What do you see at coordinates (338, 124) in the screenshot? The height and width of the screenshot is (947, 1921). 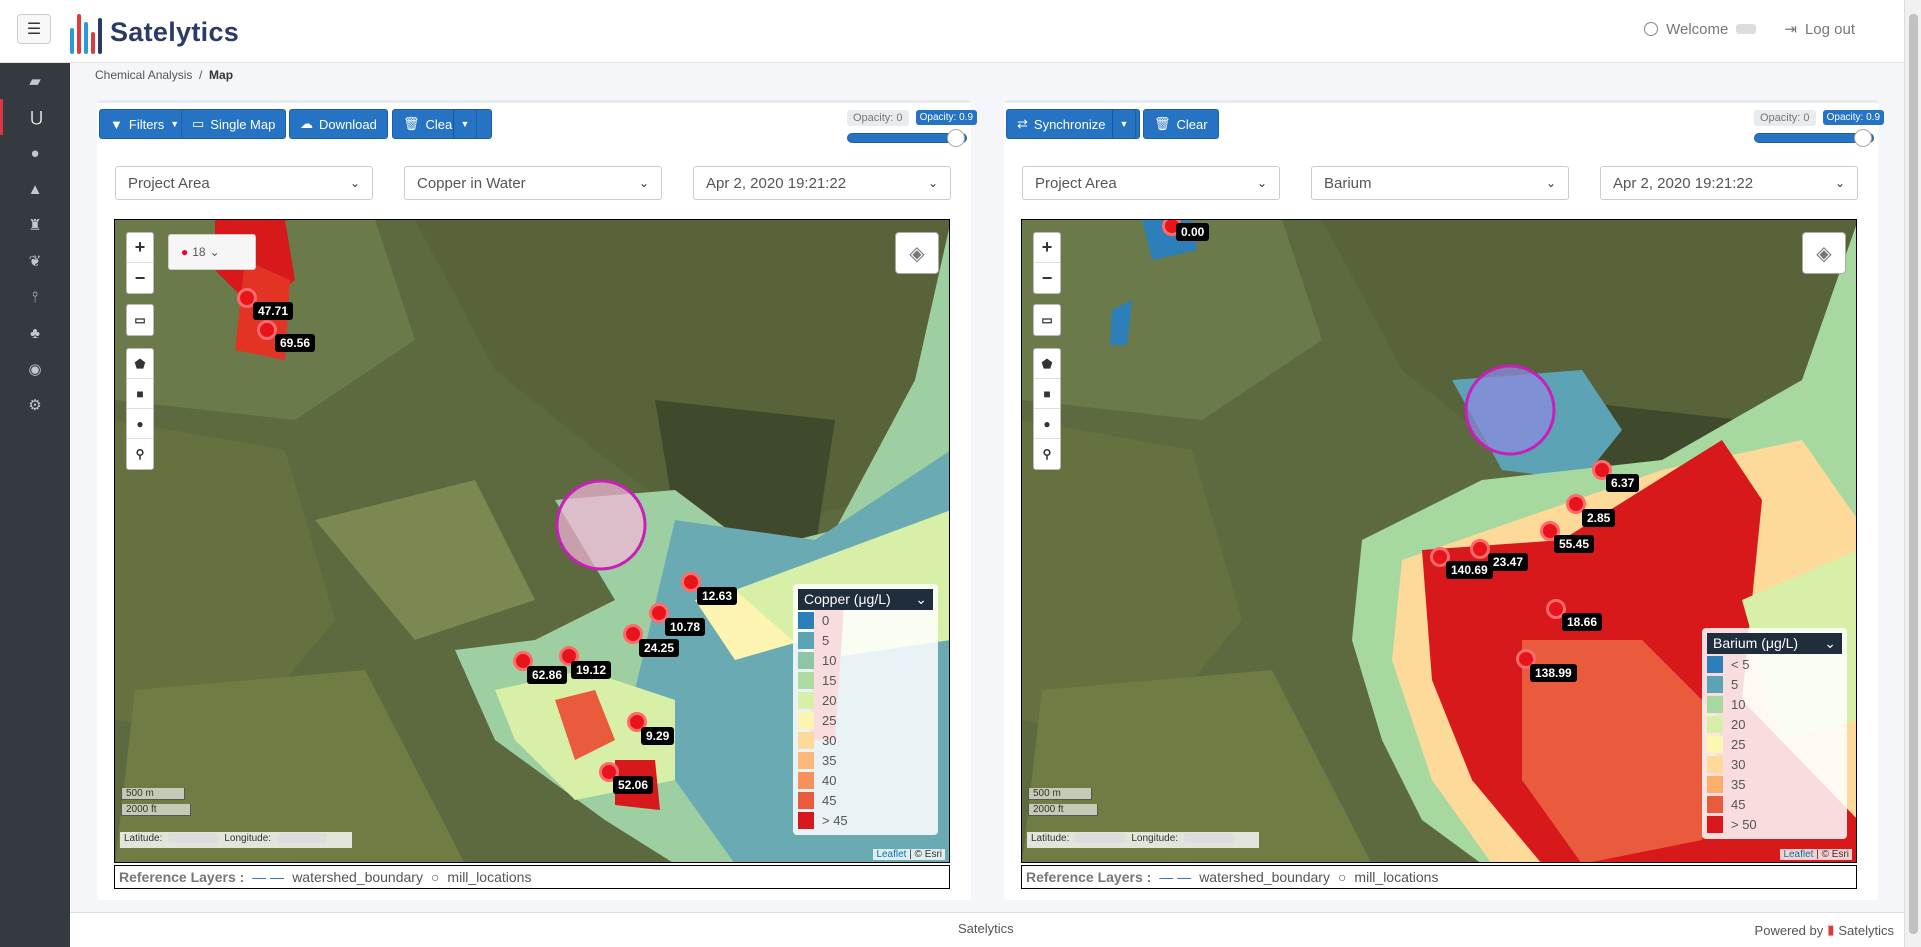 I see `download-button: ☁ Download` at bounding box center [338, 124].